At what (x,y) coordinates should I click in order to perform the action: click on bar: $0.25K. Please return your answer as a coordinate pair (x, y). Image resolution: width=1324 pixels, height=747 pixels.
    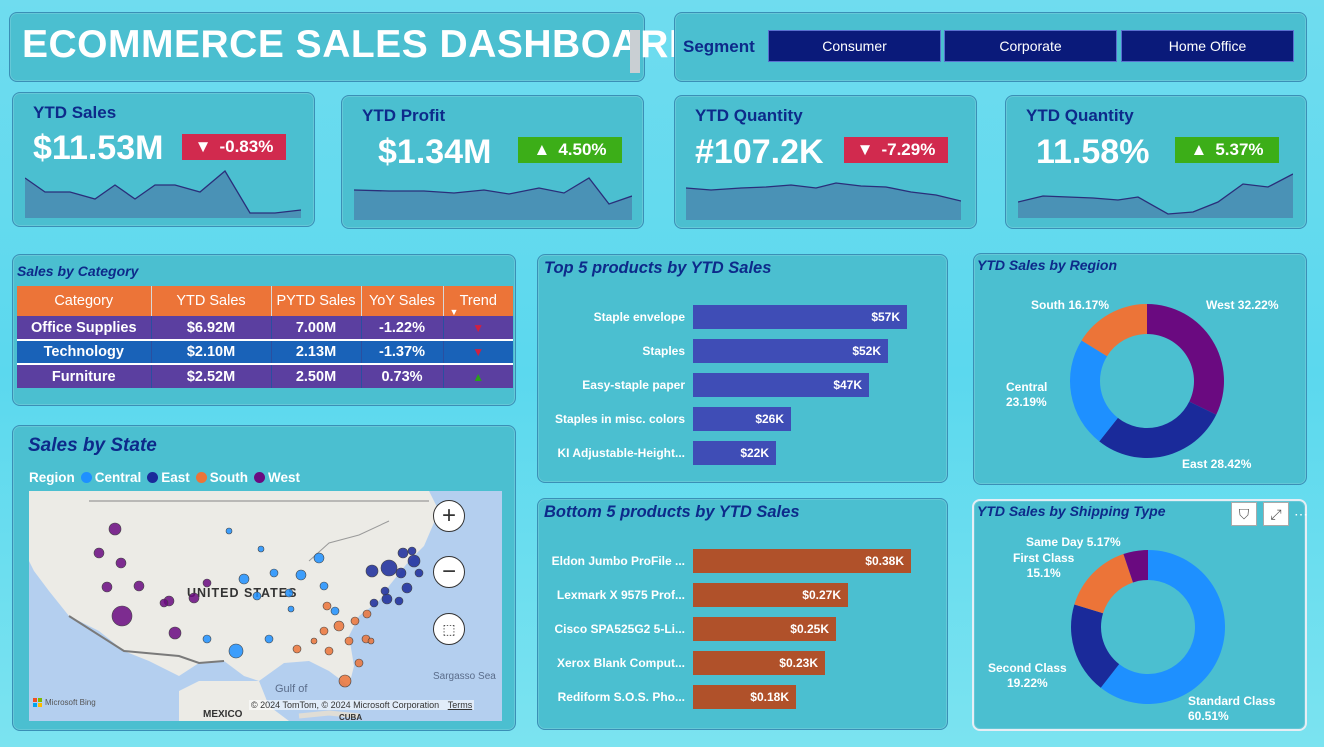
    Looking at the image, I should click on (764, 629).